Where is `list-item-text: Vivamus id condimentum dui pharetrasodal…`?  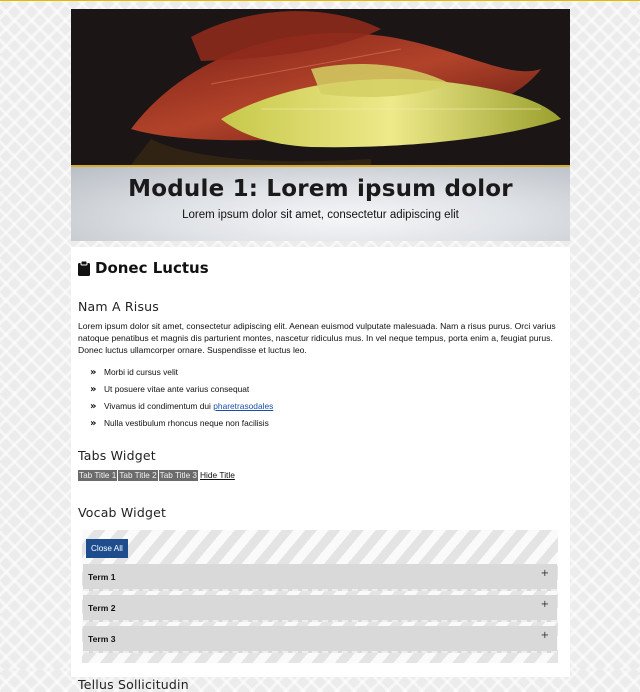 list-item-text: Vivamus id condimentum dui pharetrasodal… is located at coordinates (188, 406).